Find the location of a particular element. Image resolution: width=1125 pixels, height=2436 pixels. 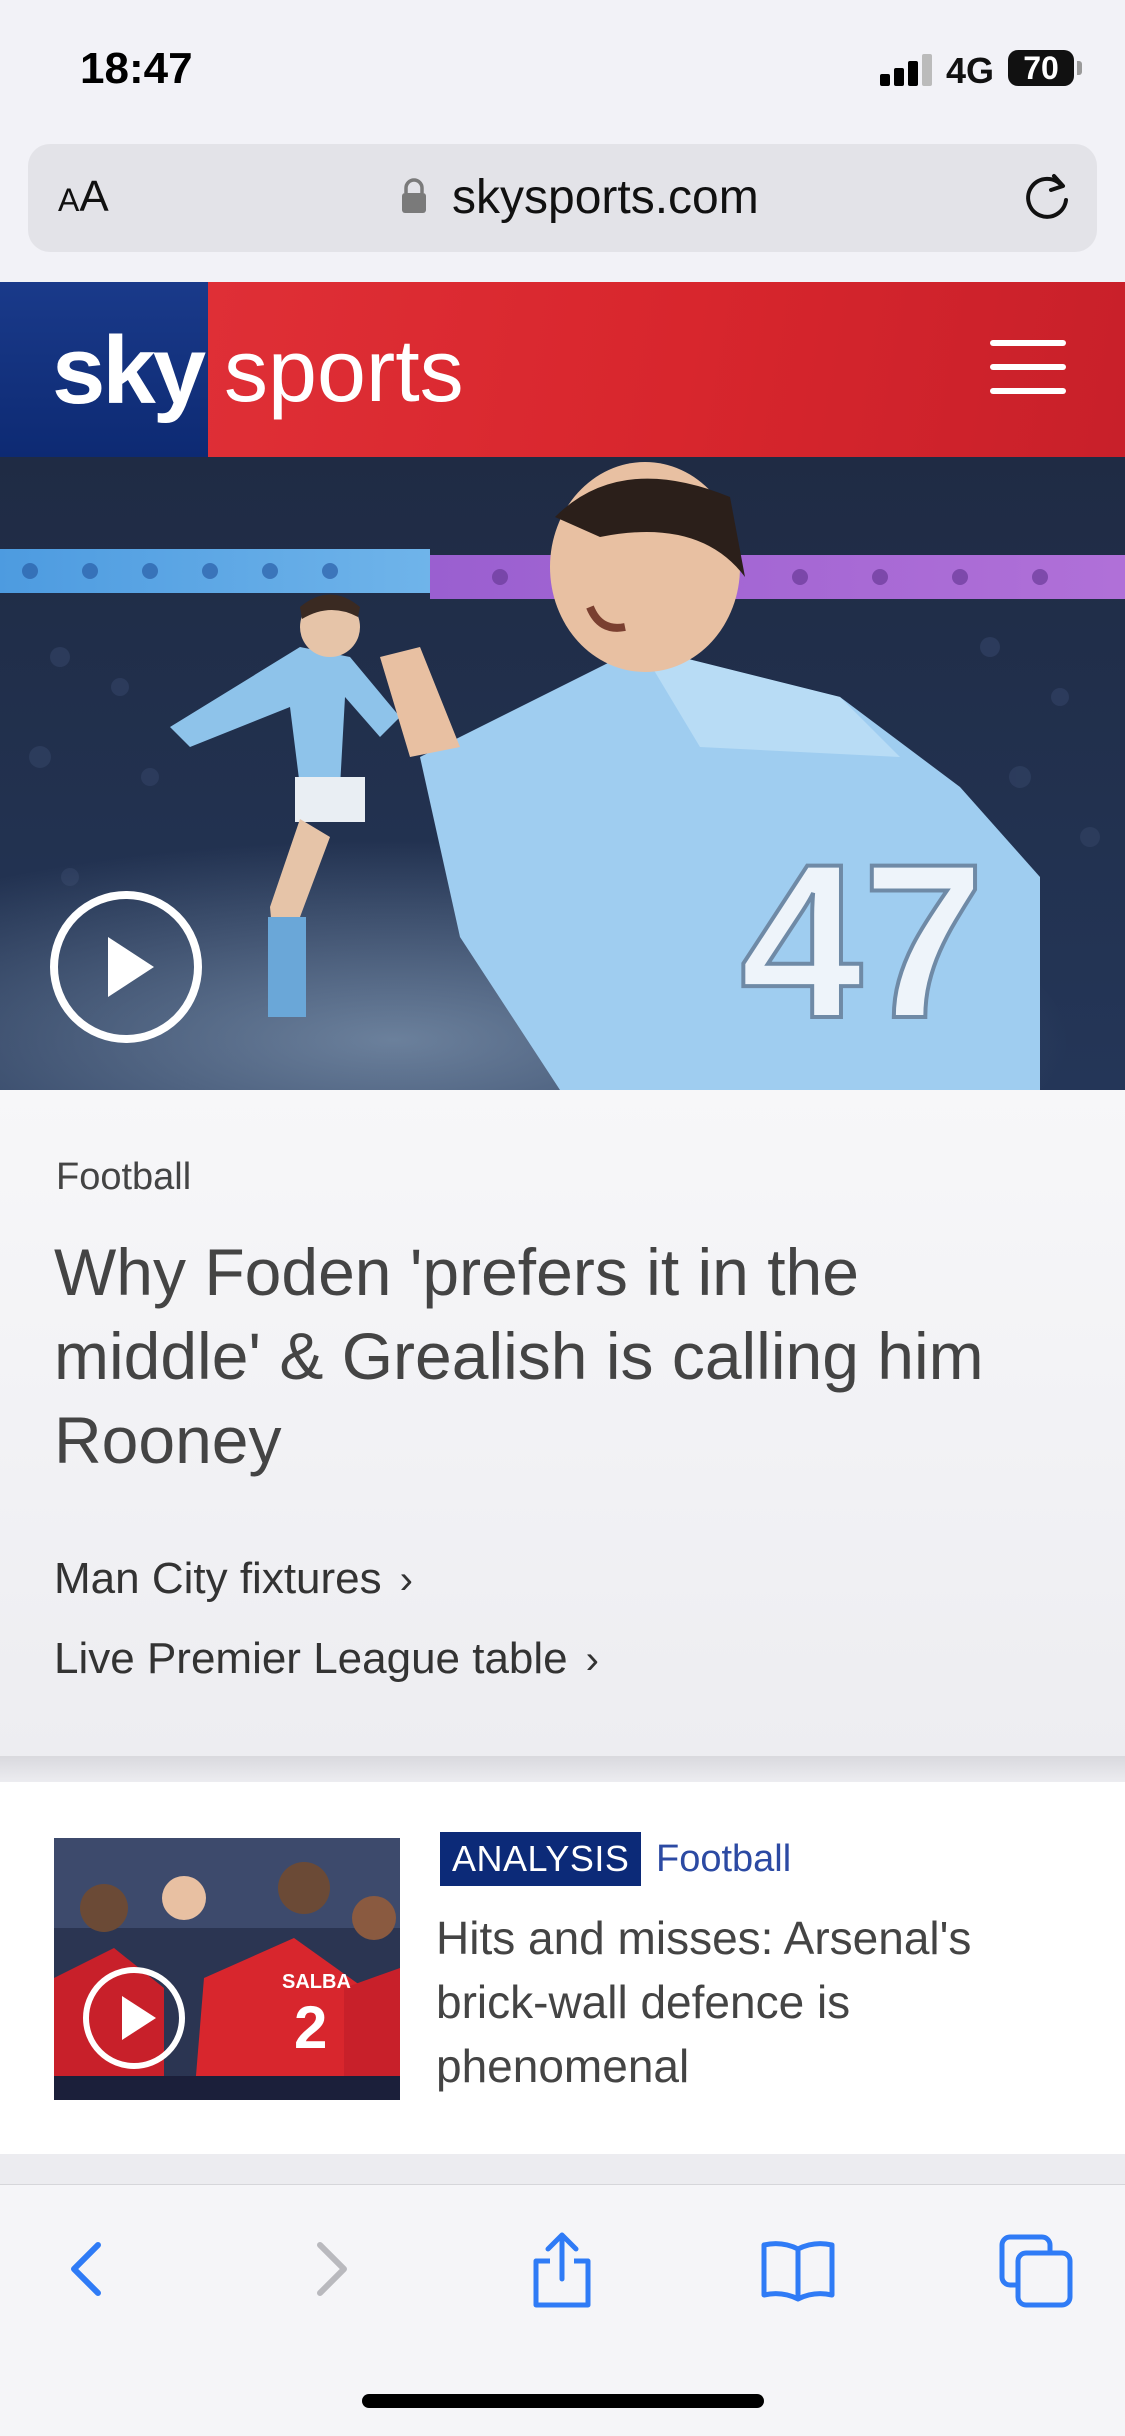

share-icon is located at coordinates (562, 2269).